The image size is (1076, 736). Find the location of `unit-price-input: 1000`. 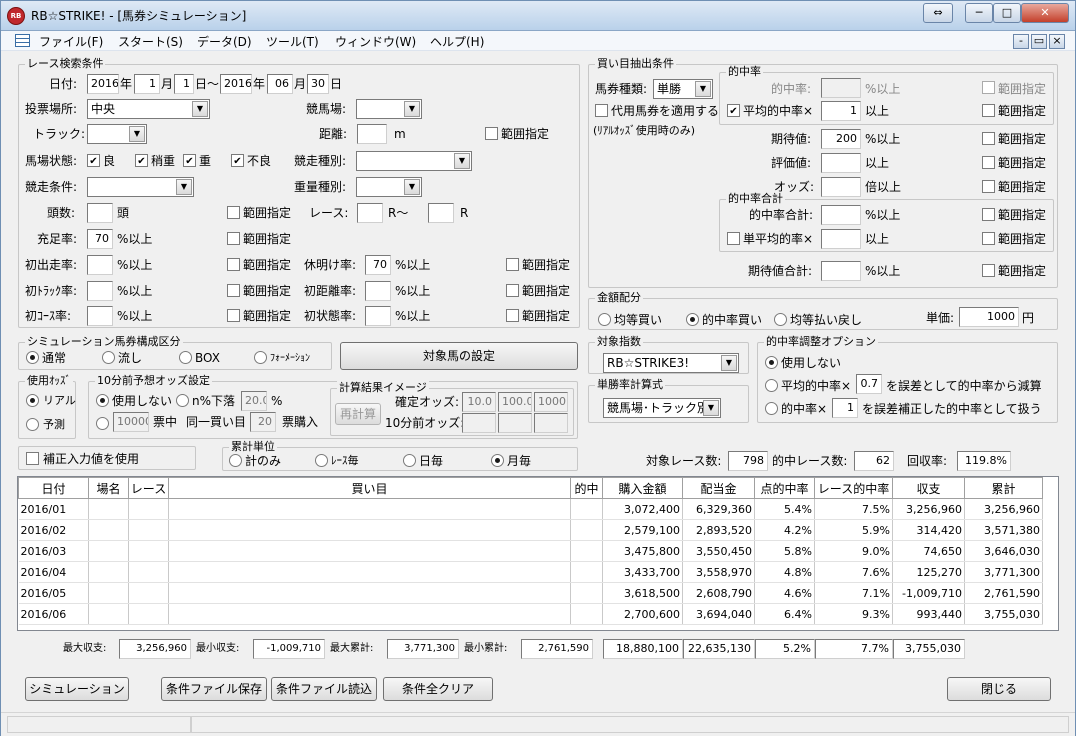

unit-price-input: 1000 is located at coordinates (989, 317).